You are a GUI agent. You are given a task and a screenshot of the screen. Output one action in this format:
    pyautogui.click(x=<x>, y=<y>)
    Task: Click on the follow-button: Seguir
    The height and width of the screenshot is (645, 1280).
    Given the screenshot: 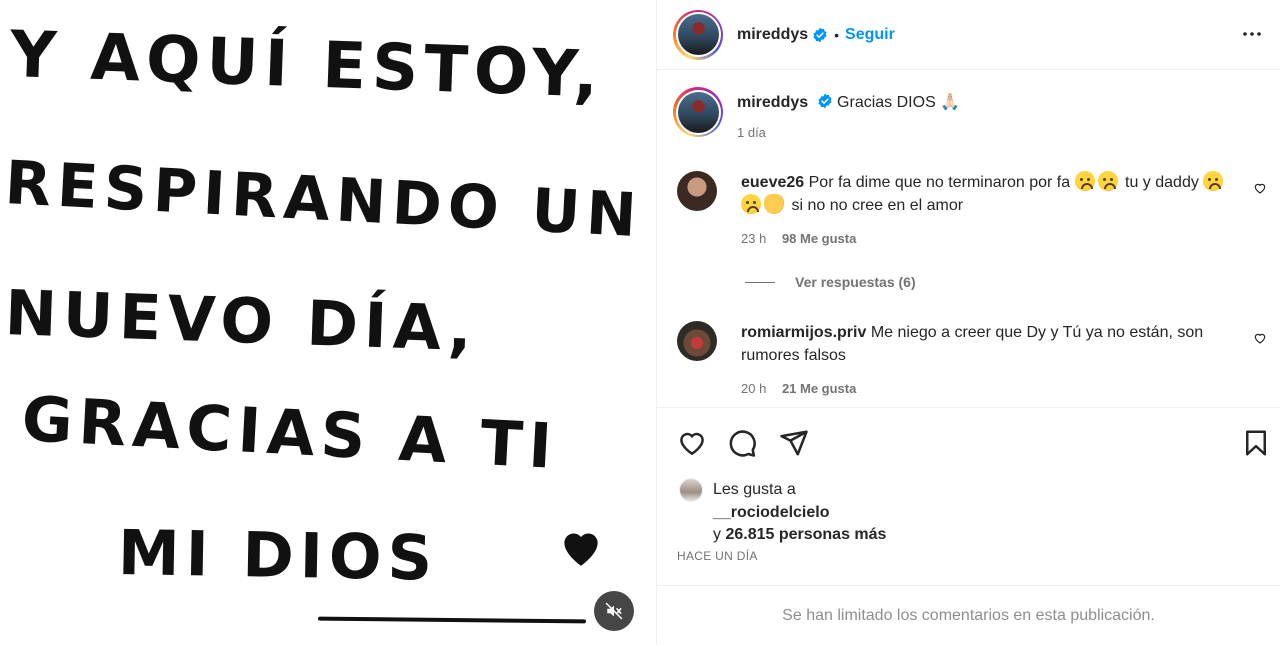 What is the action you would take?
    pyautogui.click(x=870, y=35)
    